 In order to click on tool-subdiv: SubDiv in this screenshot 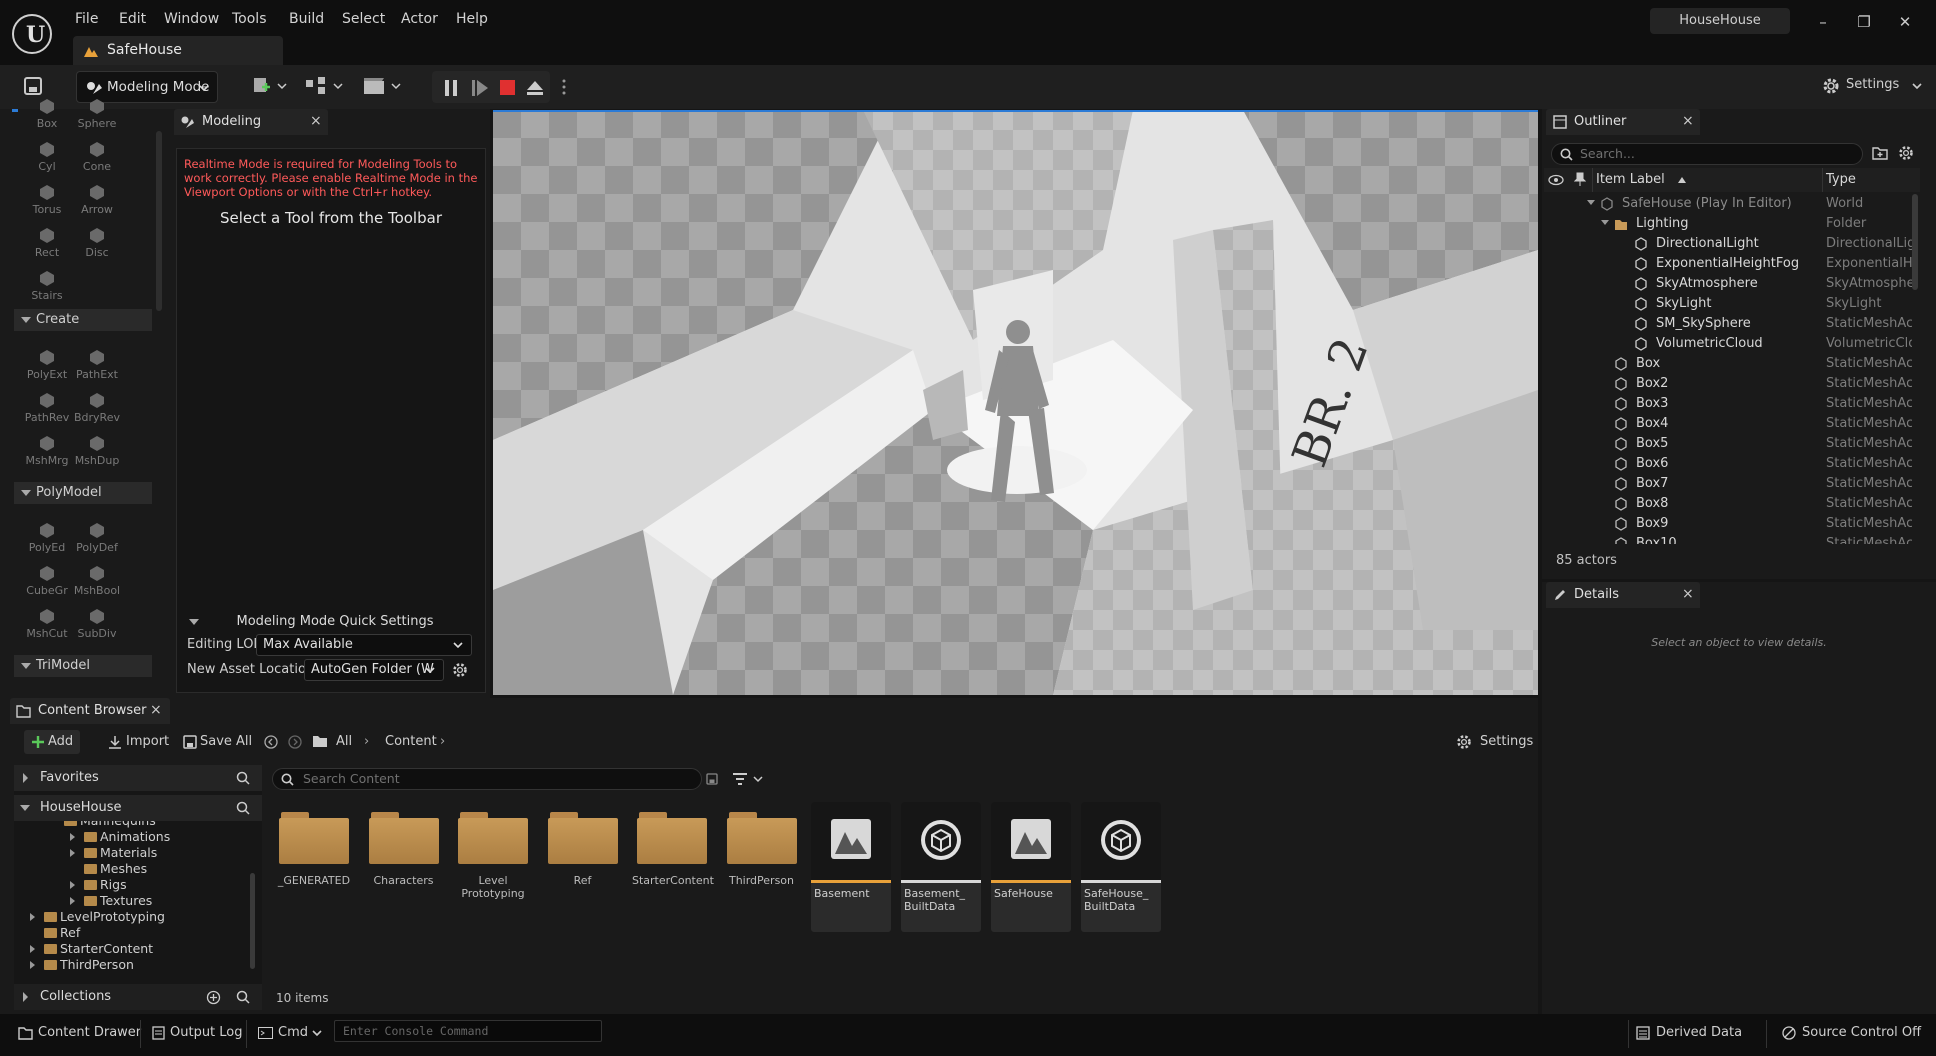, I will do `click(97, 623)`.